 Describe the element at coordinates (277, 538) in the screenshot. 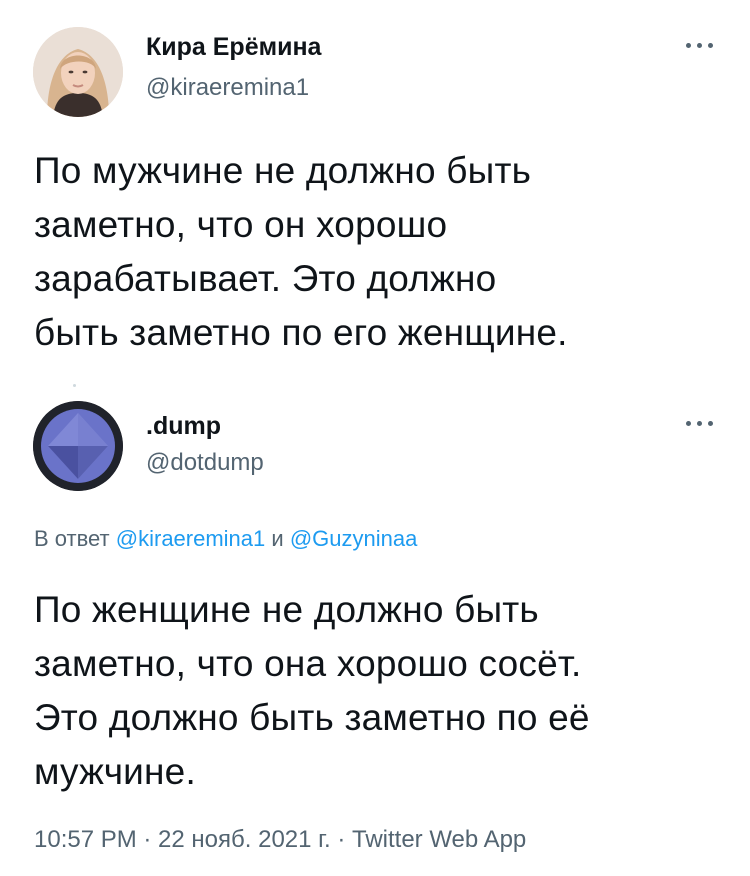

I see `reply-and: и` at that location.